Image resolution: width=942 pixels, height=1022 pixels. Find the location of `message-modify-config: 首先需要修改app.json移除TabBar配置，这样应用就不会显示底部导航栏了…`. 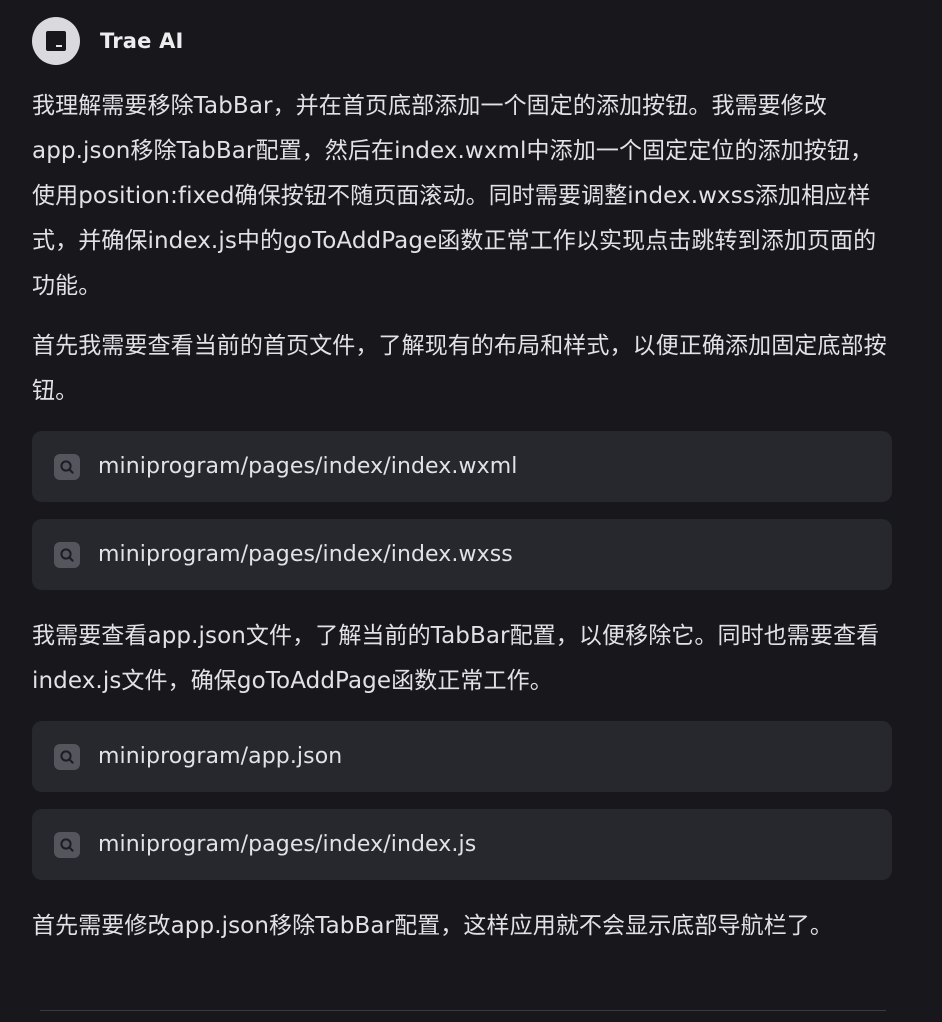

message-modify-config: 首先需要修改app.json移除TabBar配置，这样应用就不会显示底部导航栏了… is located at coordinates (432, 926).